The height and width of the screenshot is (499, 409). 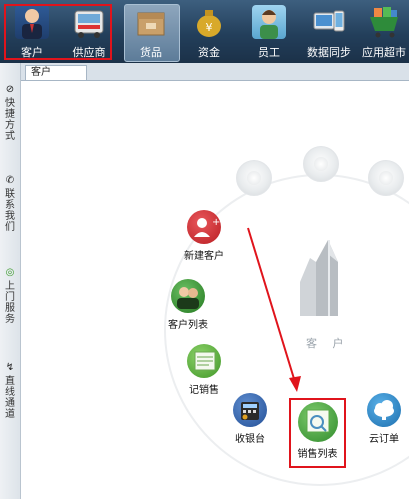 I want to click on cloud-order-button: 云订单, so click(x=384, y=419).